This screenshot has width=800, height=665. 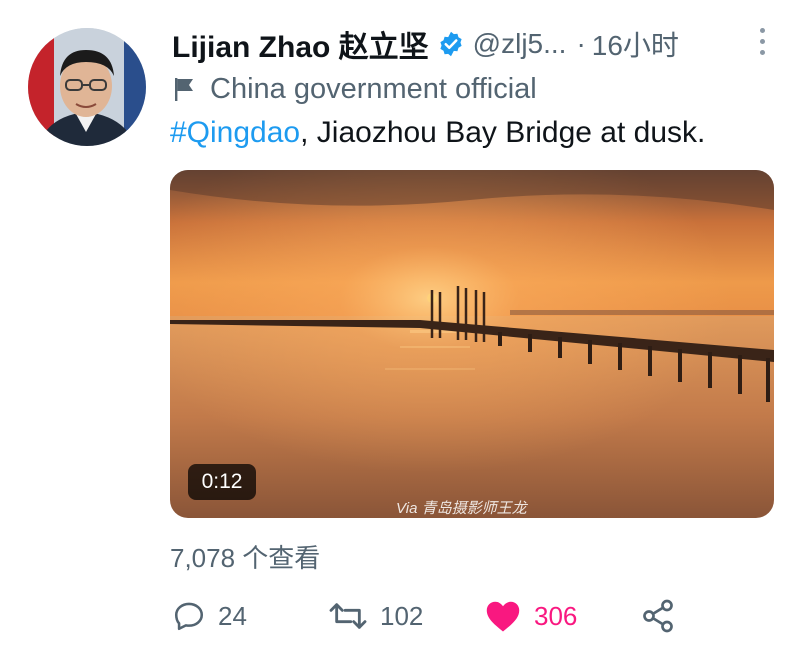 I want to click on more-options-icon, so click(x=763, y=41).